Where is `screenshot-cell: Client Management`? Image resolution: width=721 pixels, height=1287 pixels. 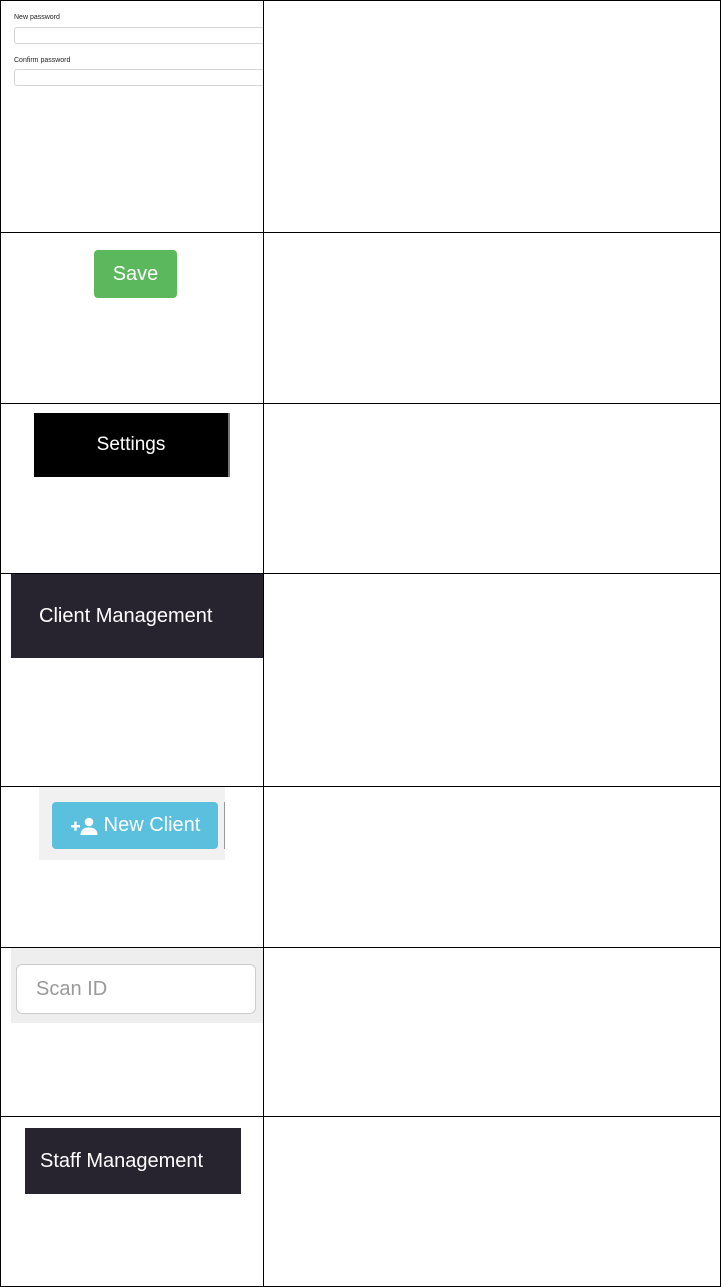 screenshot-cell: Client Management is located at coordinates (132, 680).